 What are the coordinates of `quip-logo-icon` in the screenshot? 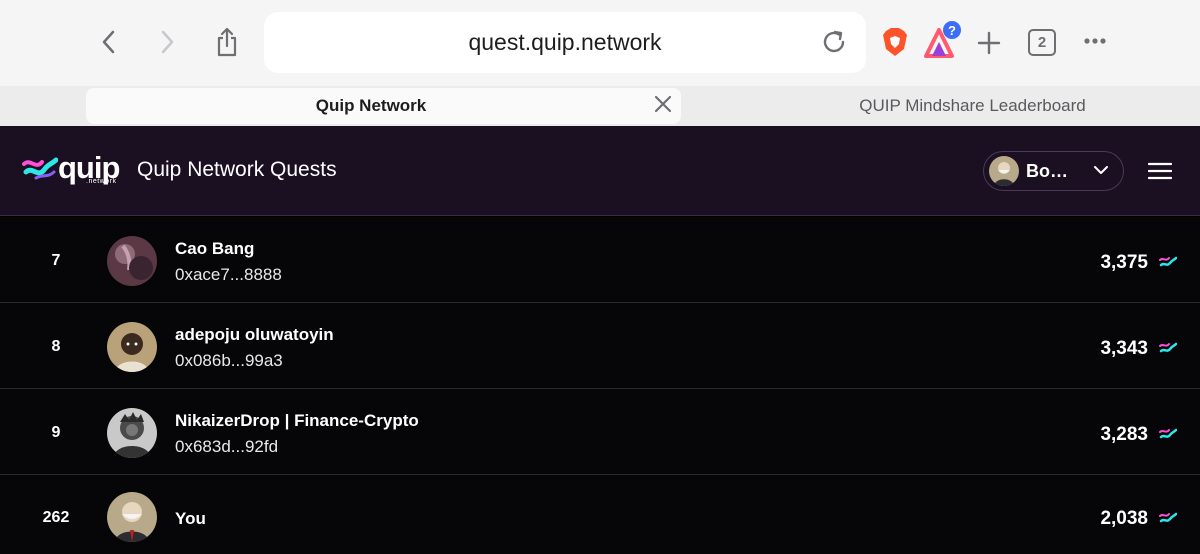 It's located at (40, 168).